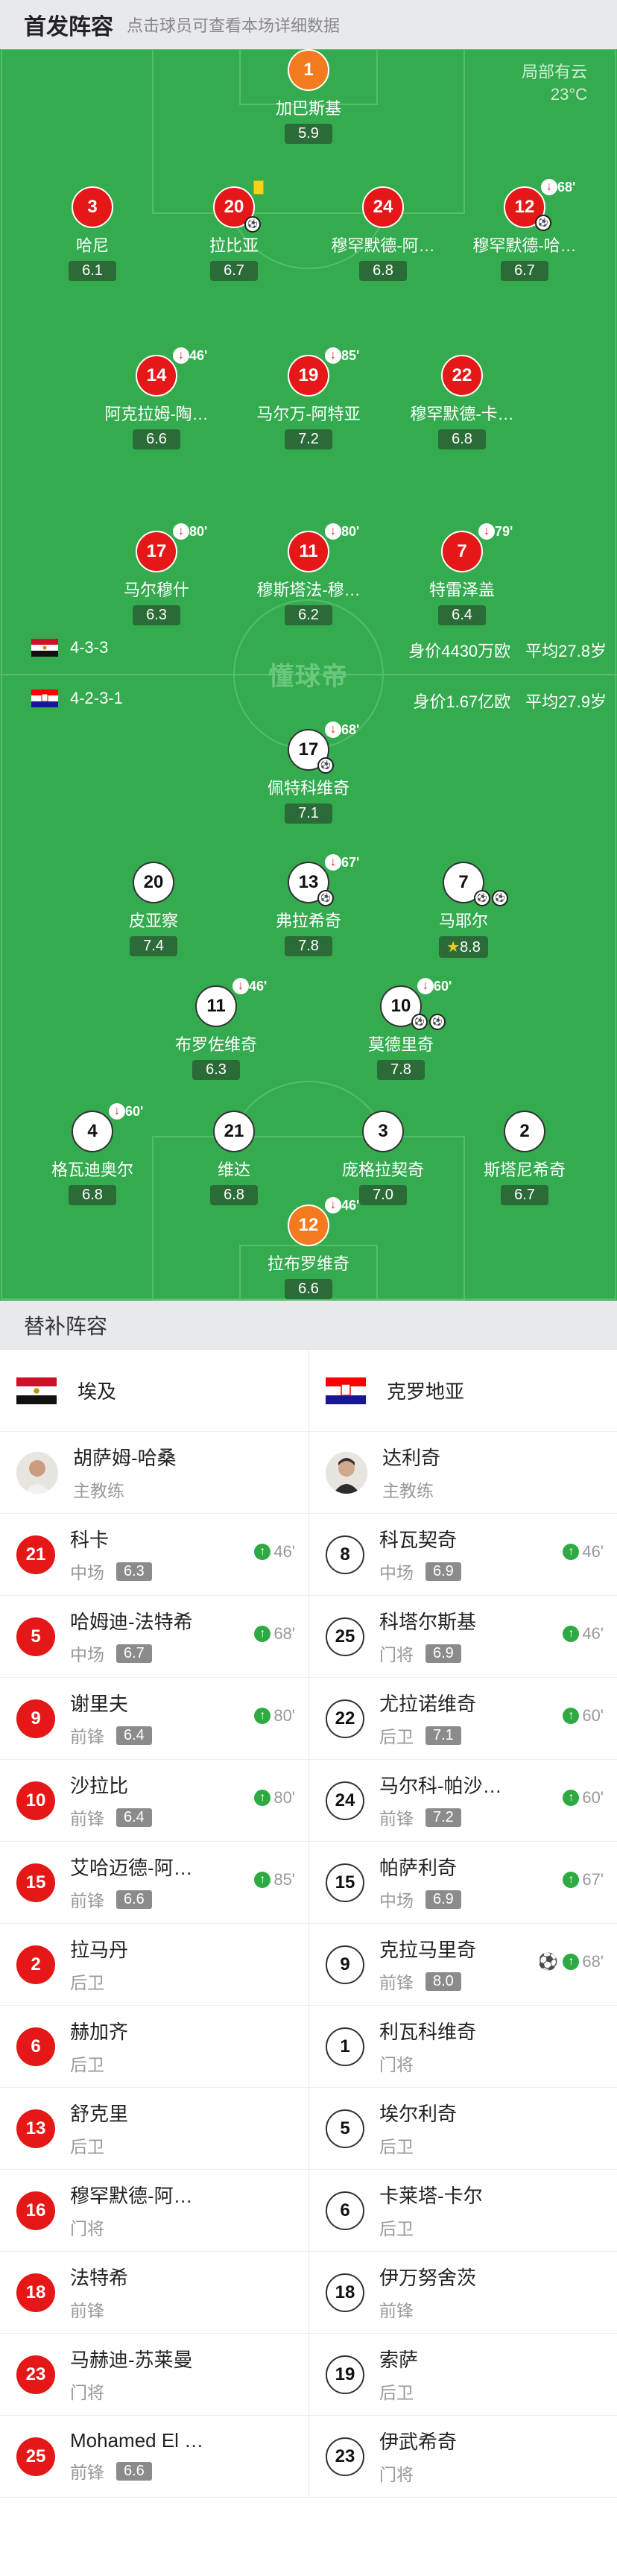 The image size is (617, 2576). I want to click on player-away-10: 10 ↓ 60' ⚽ ⚽ 莫德里奇 7.8, so click(401, 1029).